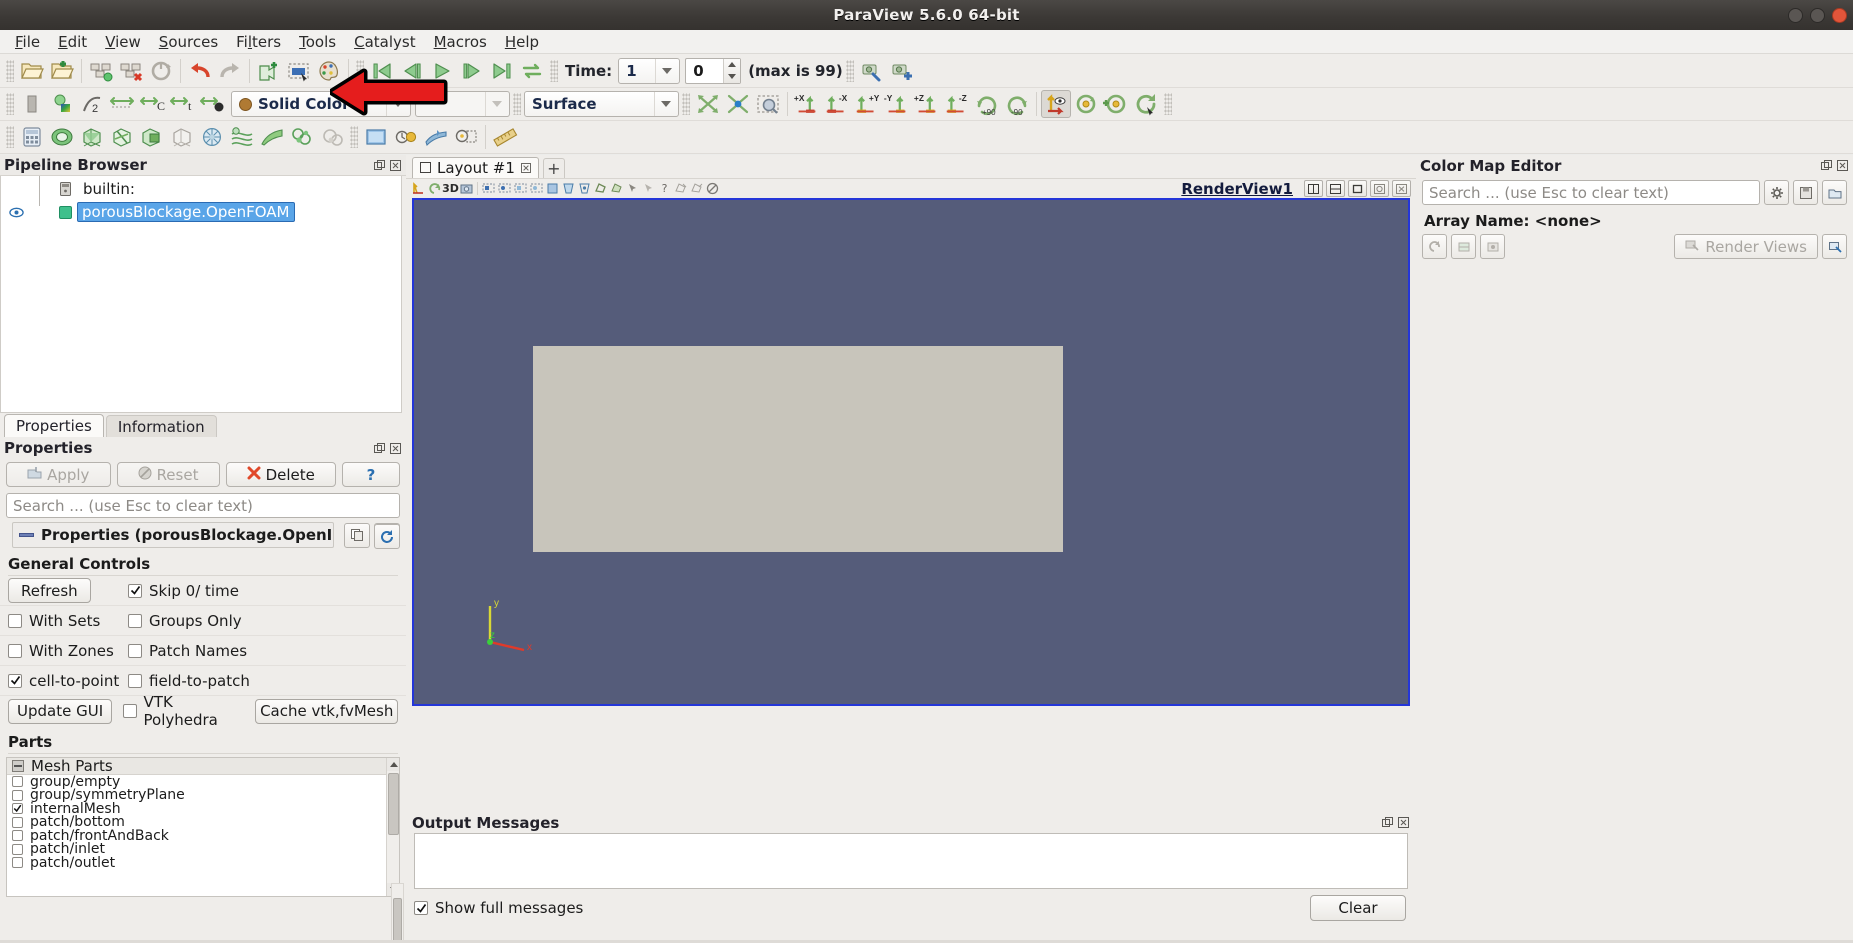 This screenshot has height=943, width=1853. I want to click on group-datasets-icon, so click(302, 137).